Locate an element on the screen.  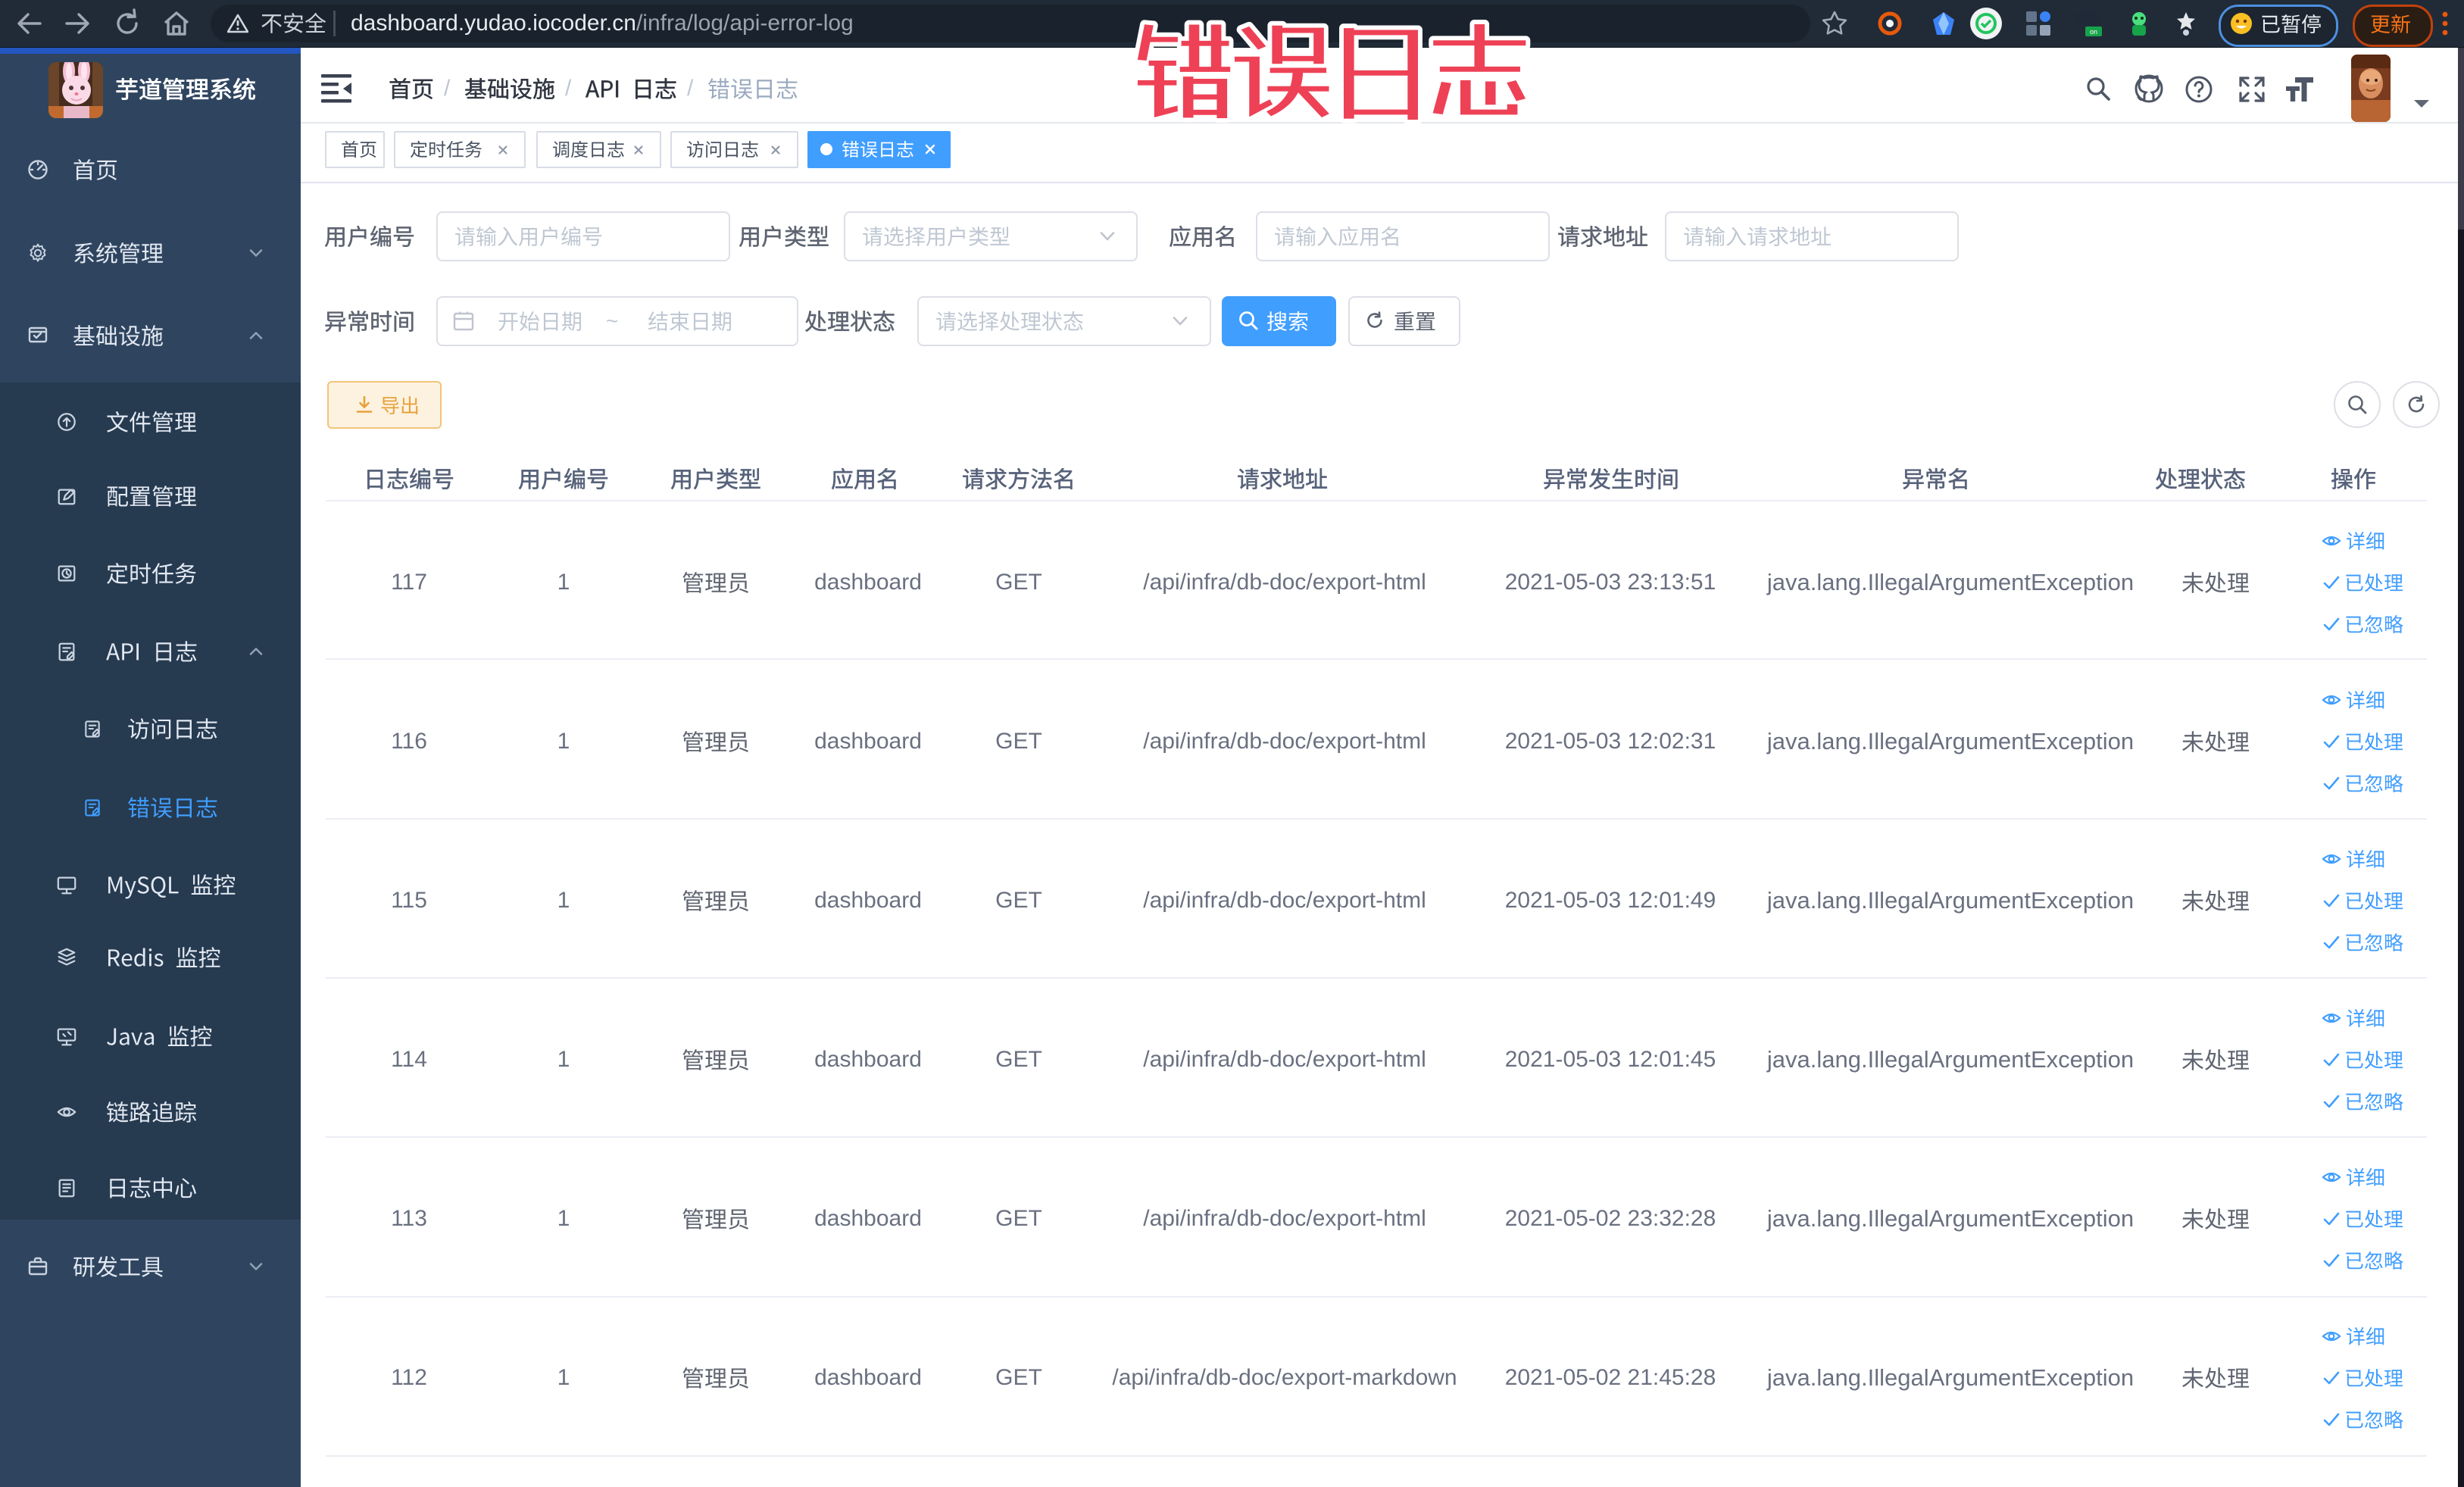
svg-text: on is located at coordinates (2093, 32).